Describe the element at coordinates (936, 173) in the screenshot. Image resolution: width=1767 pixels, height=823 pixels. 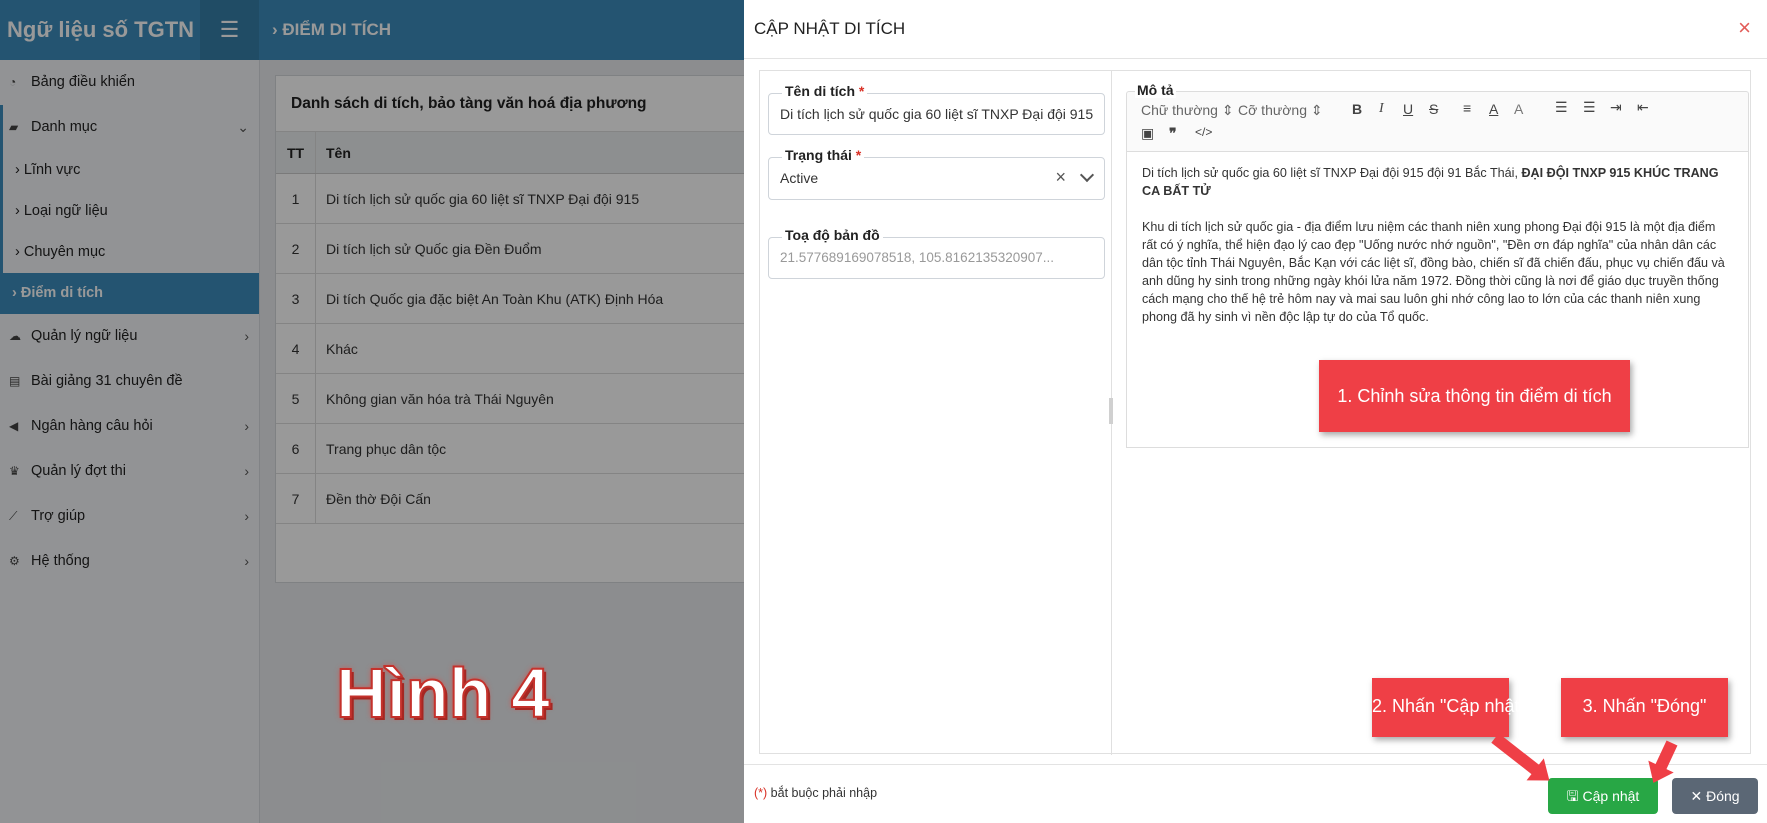
I see `status-select: Trạng thái * Active ×` at that location.